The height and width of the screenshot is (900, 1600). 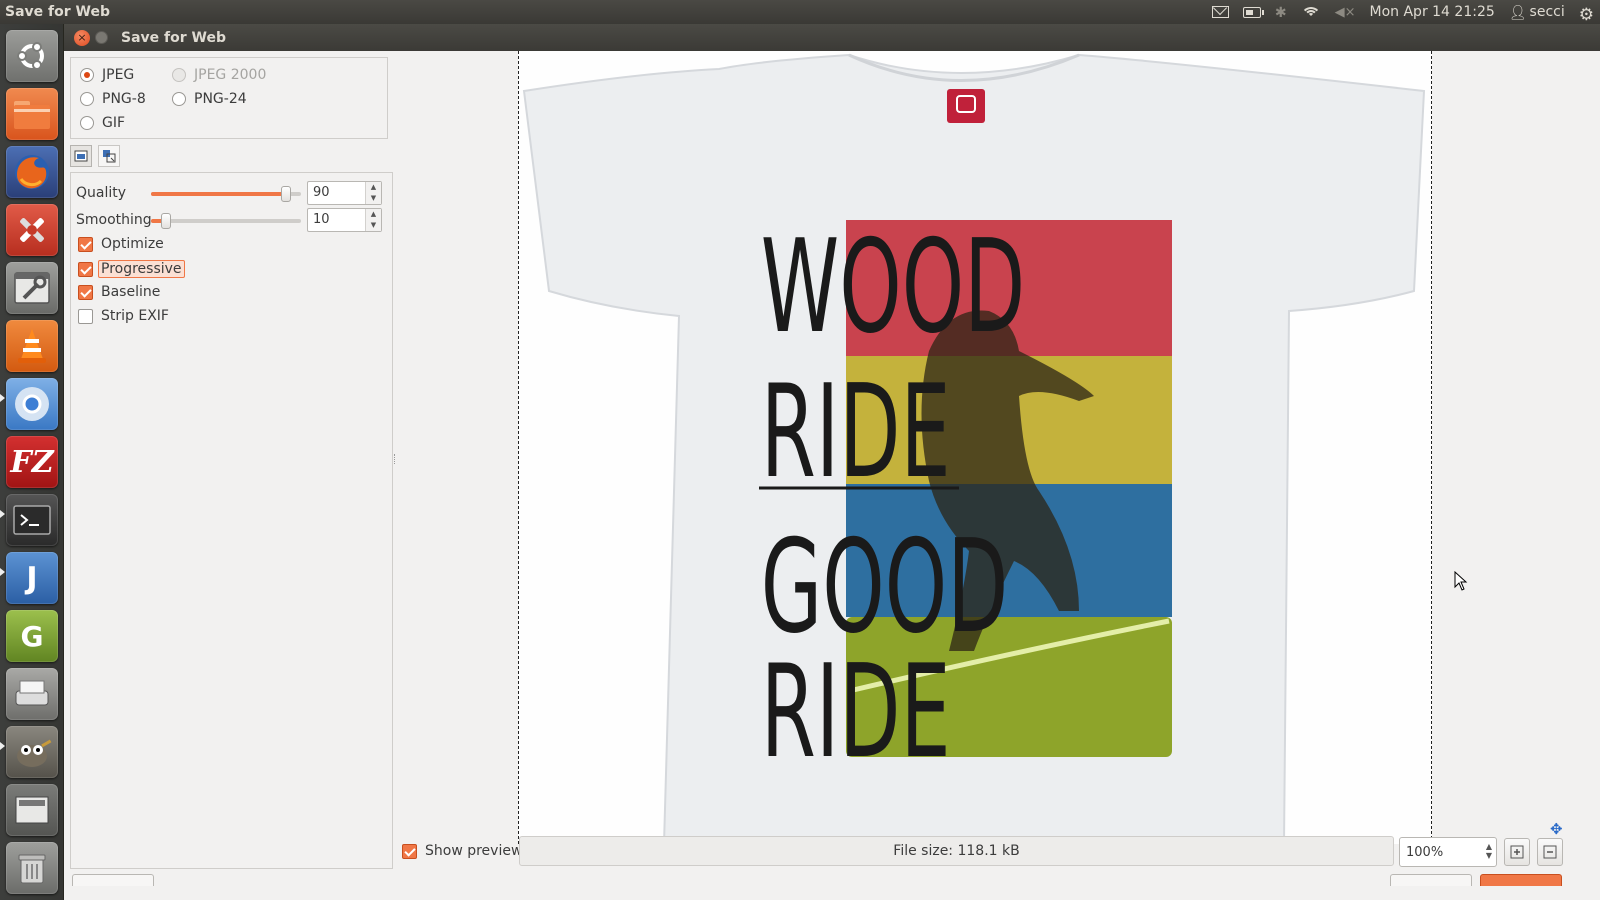 I want to click on close-icon: ×, so click(x=82, y=37).